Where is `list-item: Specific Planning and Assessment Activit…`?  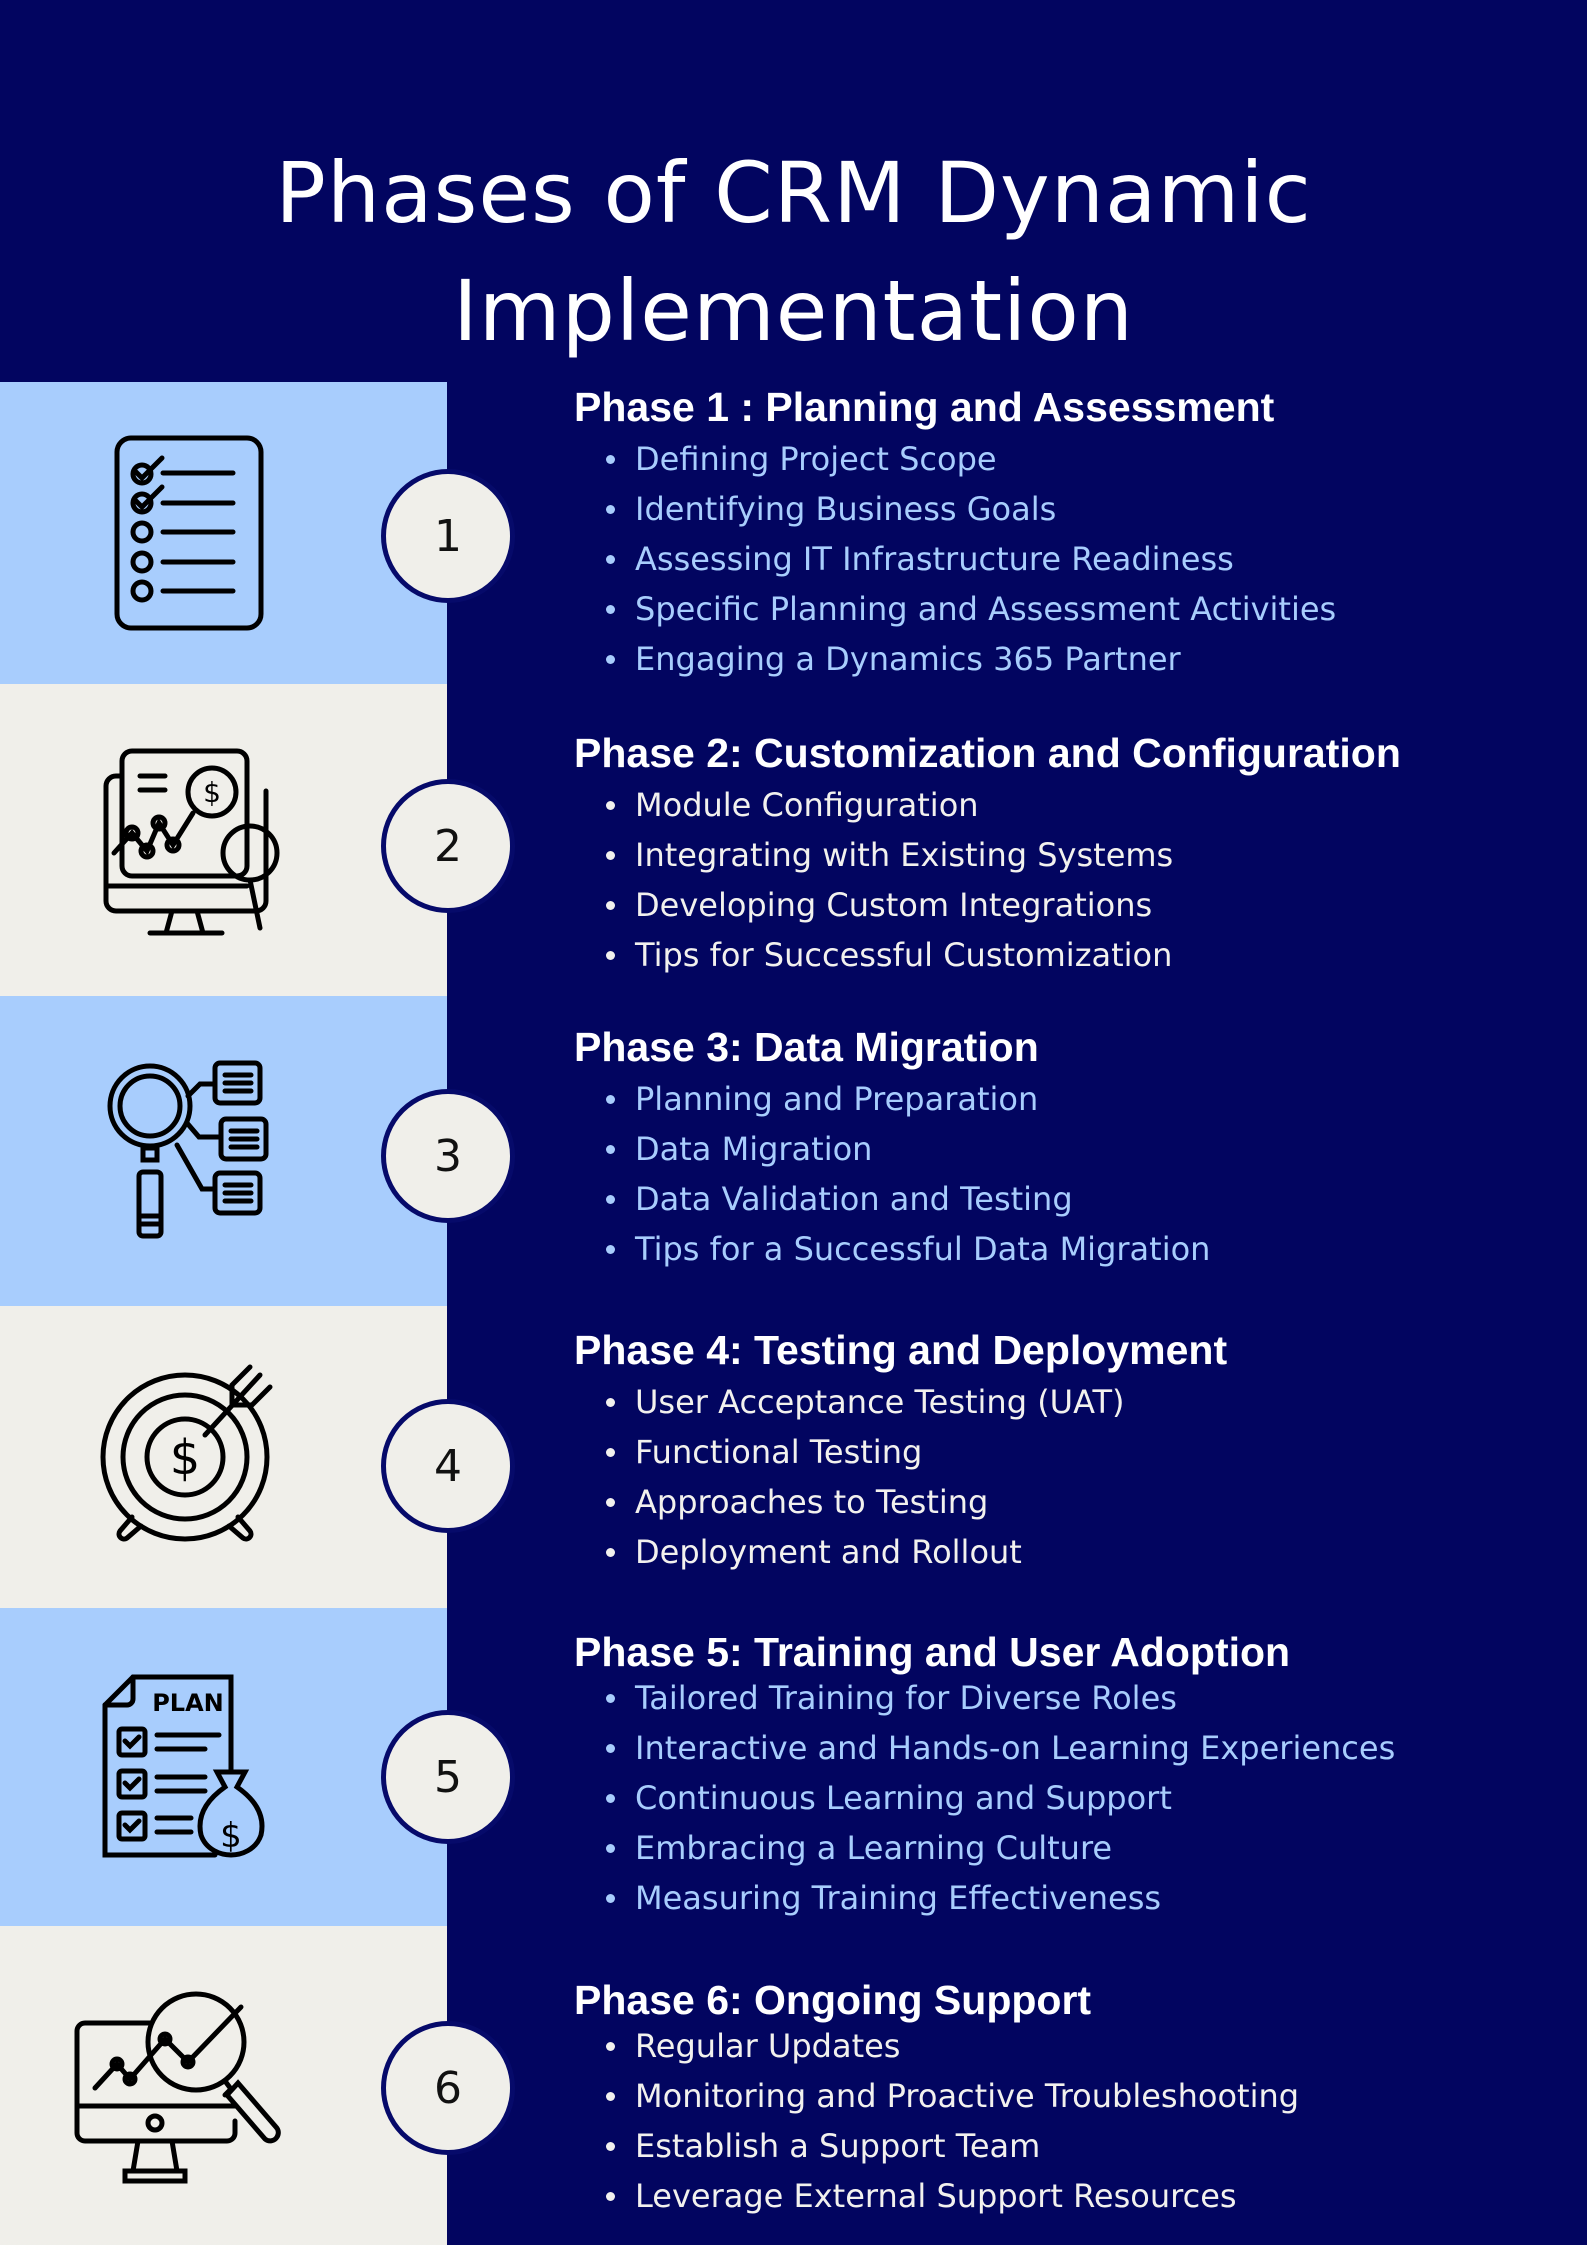
list-item: Specific Planning and Assessment Activit… is located at coordinates (1074, 609).